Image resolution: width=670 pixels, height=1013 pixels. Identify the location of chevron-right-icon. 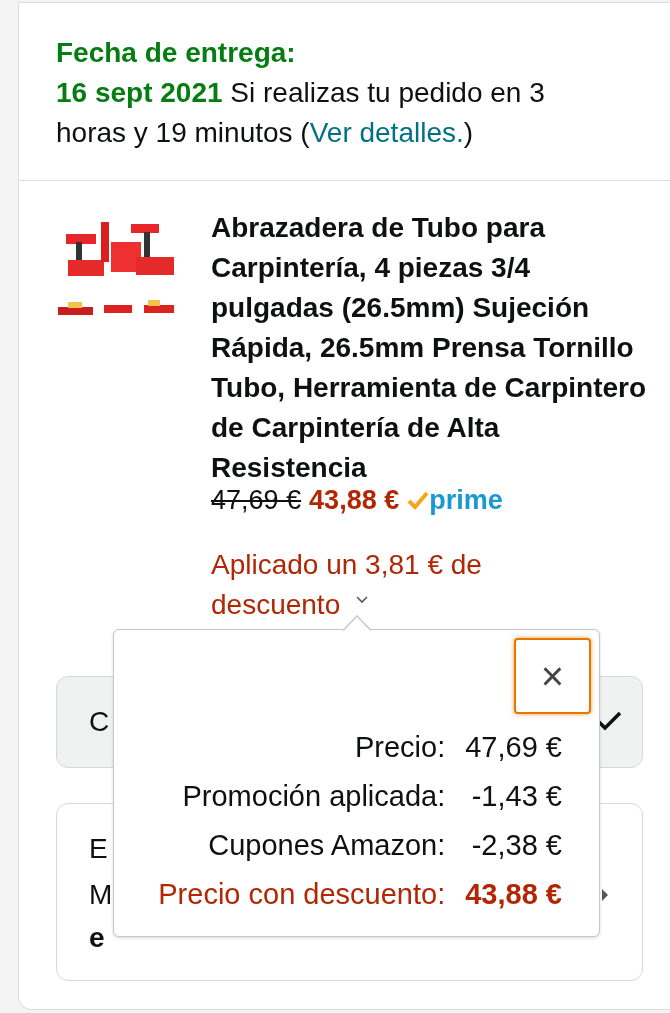
(605, 895).